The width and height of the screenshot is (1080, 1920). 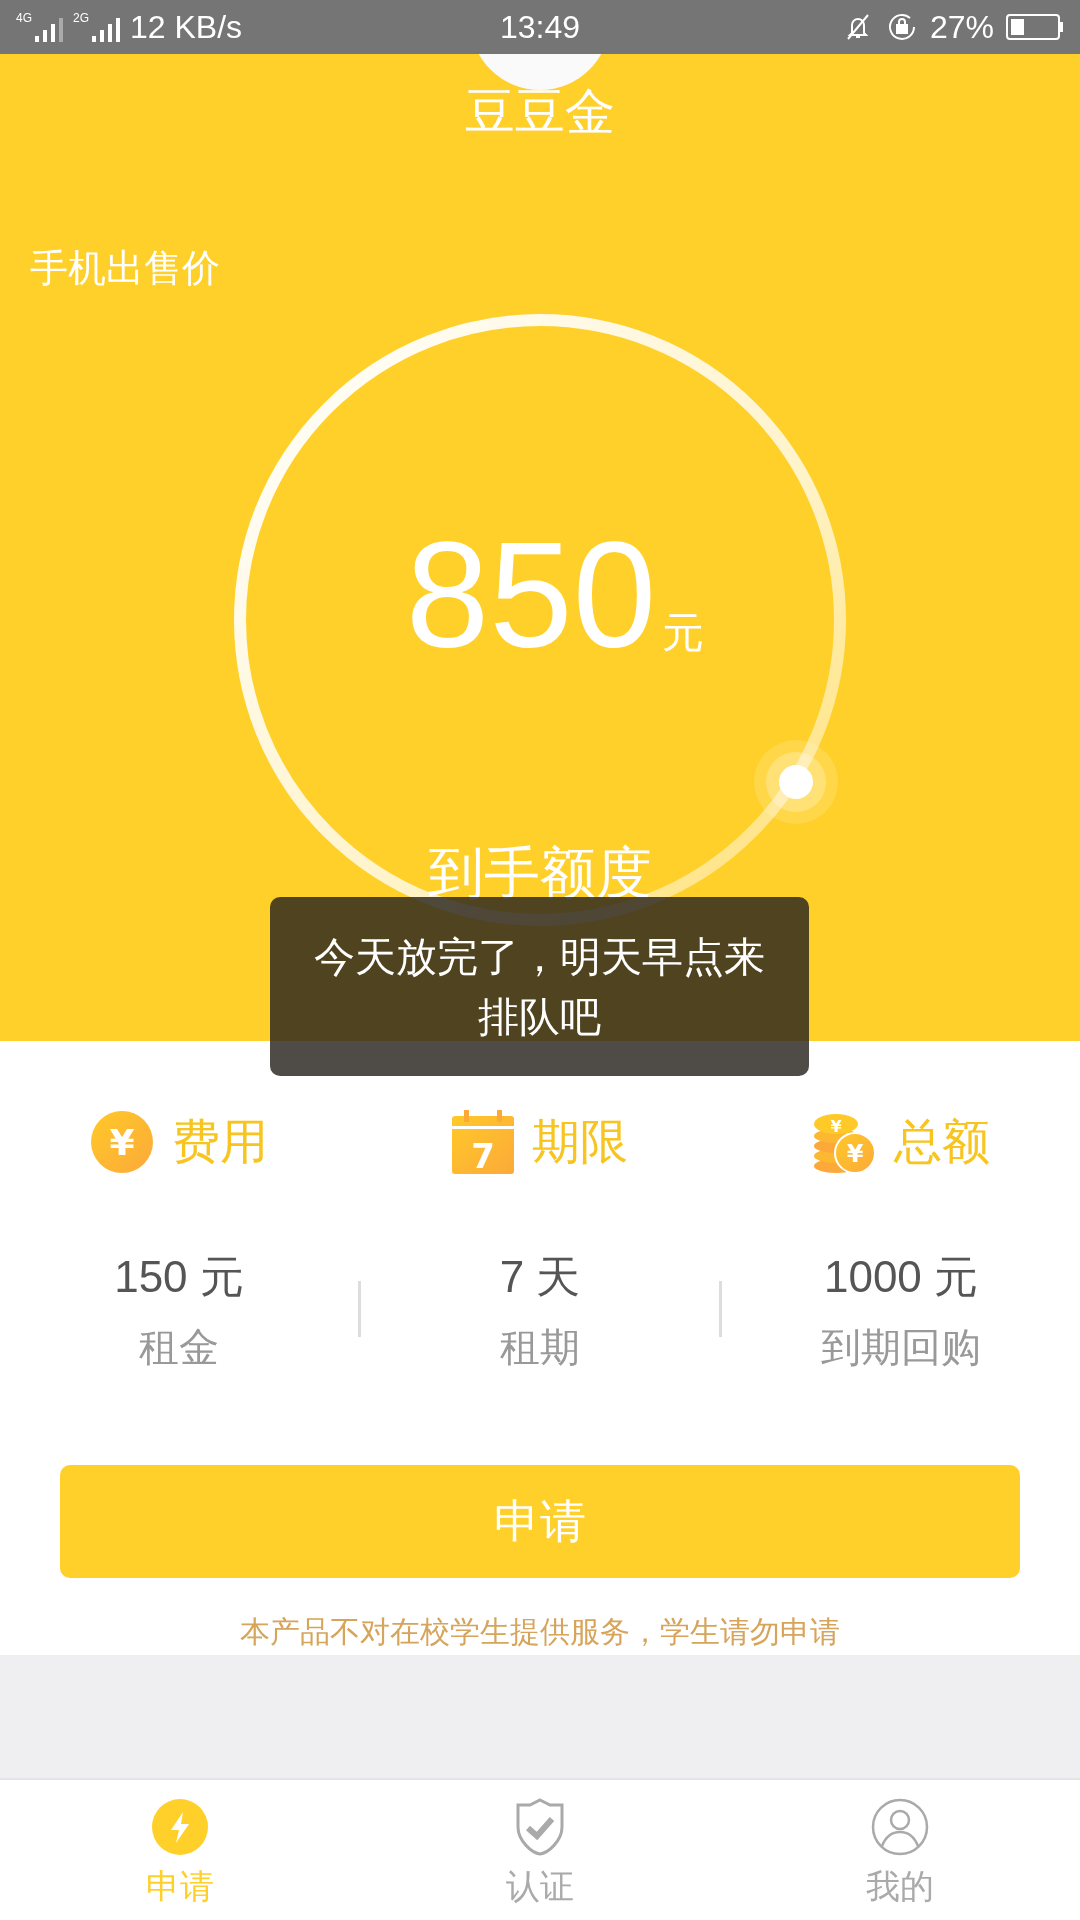 What do you see at coordinates (1035, 27) in the screenshot?
I see `battery-icon` at bounding box center [1035, 27].